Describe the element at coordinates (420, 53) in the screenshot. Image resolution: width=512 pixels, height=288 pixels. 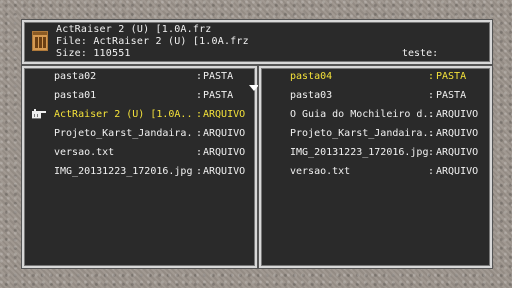
I see `teste-label: teste:` at that location.